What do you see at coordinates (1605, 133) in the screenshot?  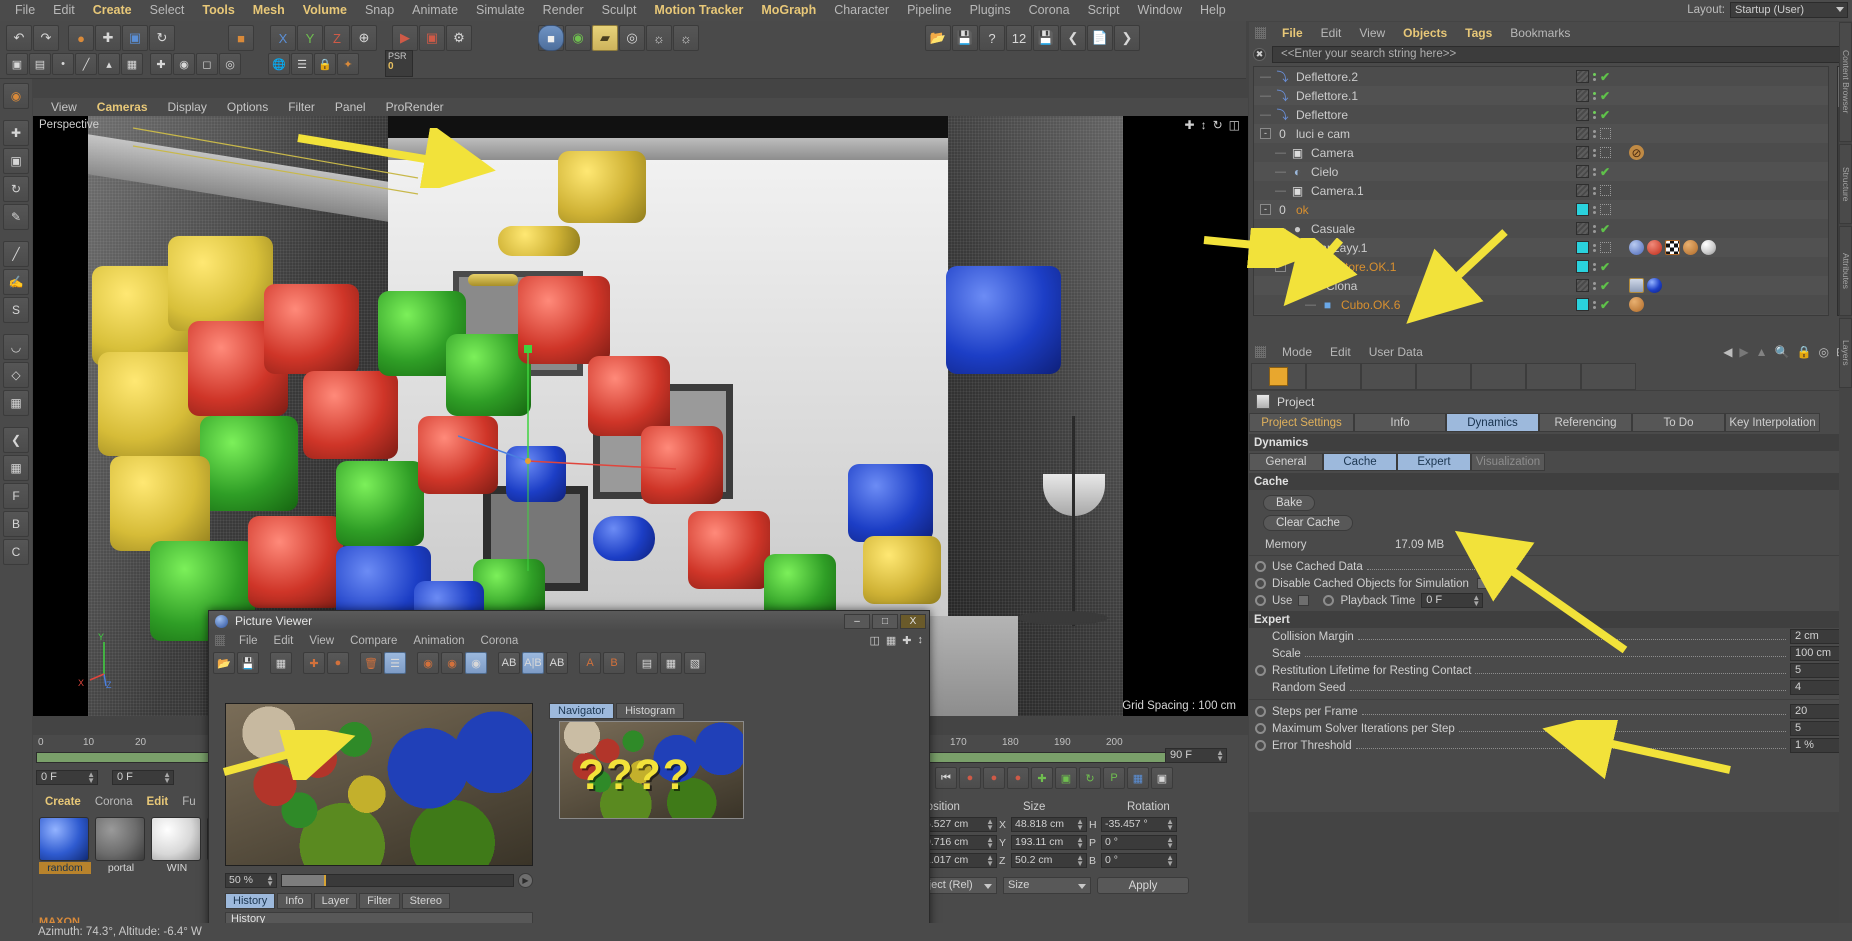 I see `enable-toggle` at bounding box center [1605, 133].